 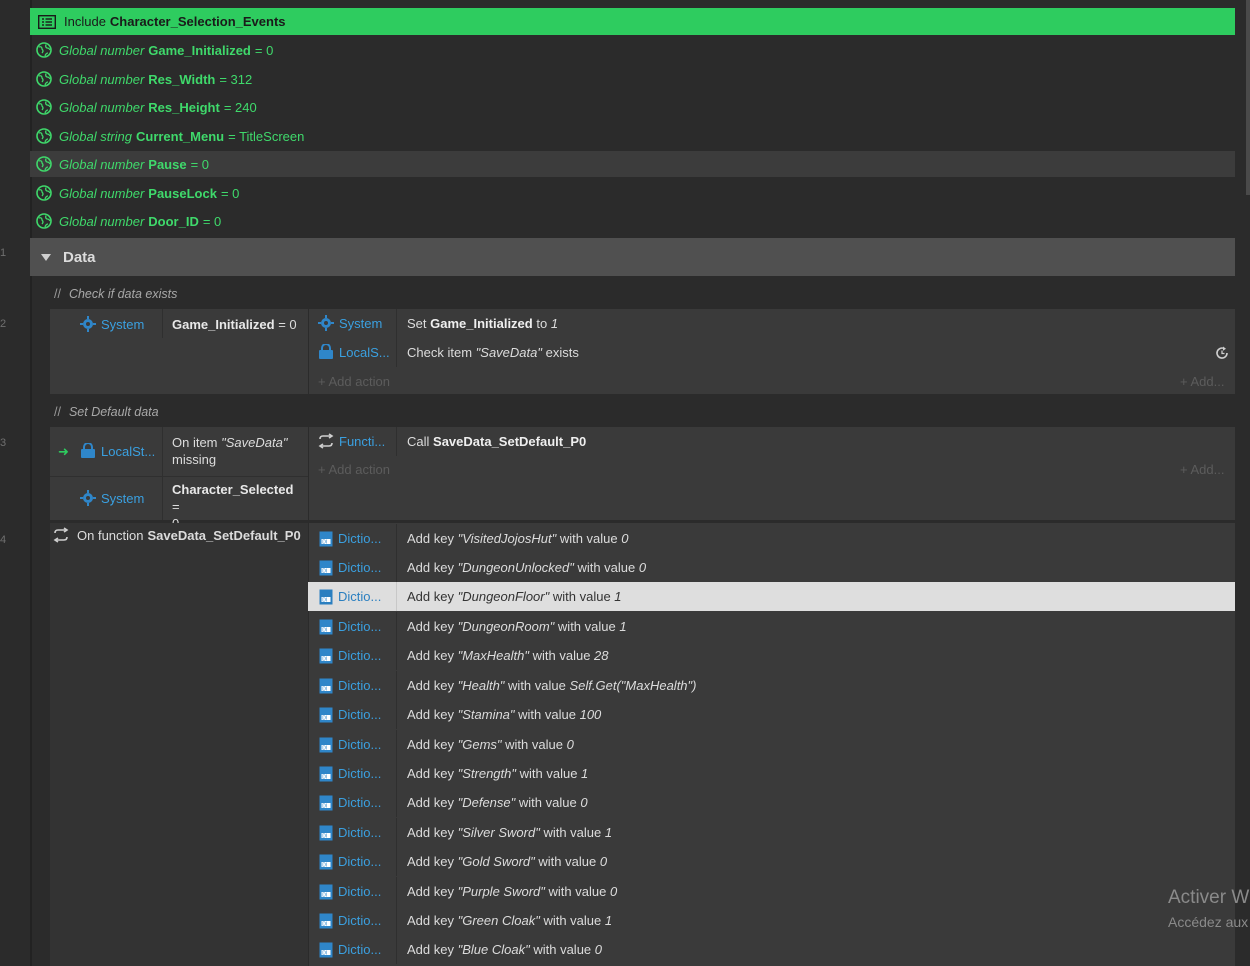 I want to click on function-loop-icon, so click(x=61, y=535).